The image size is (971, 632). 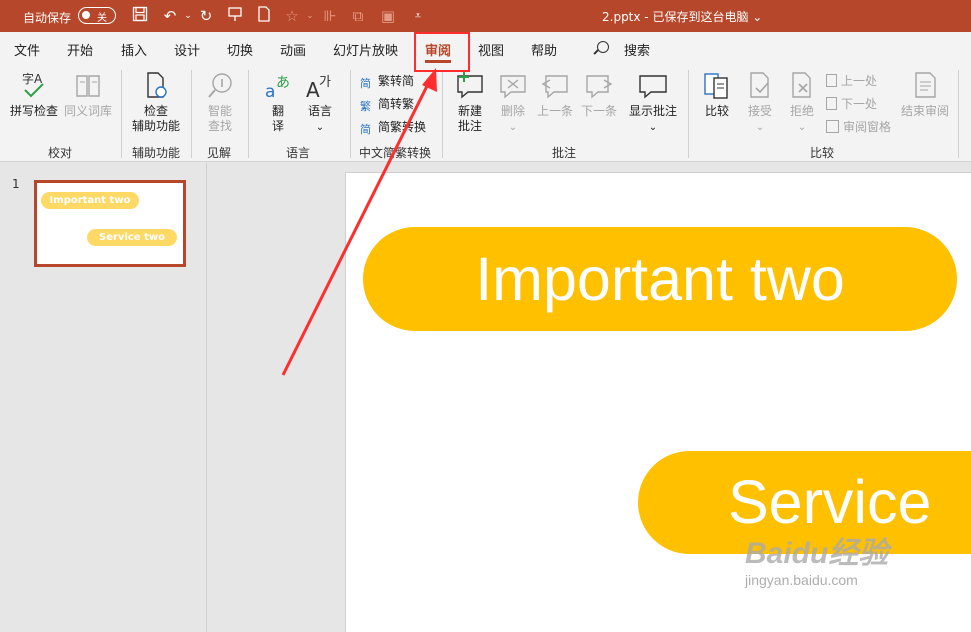 I want to click on spell-check-button: 字A 拼写检查, so click(x=34, y=94).